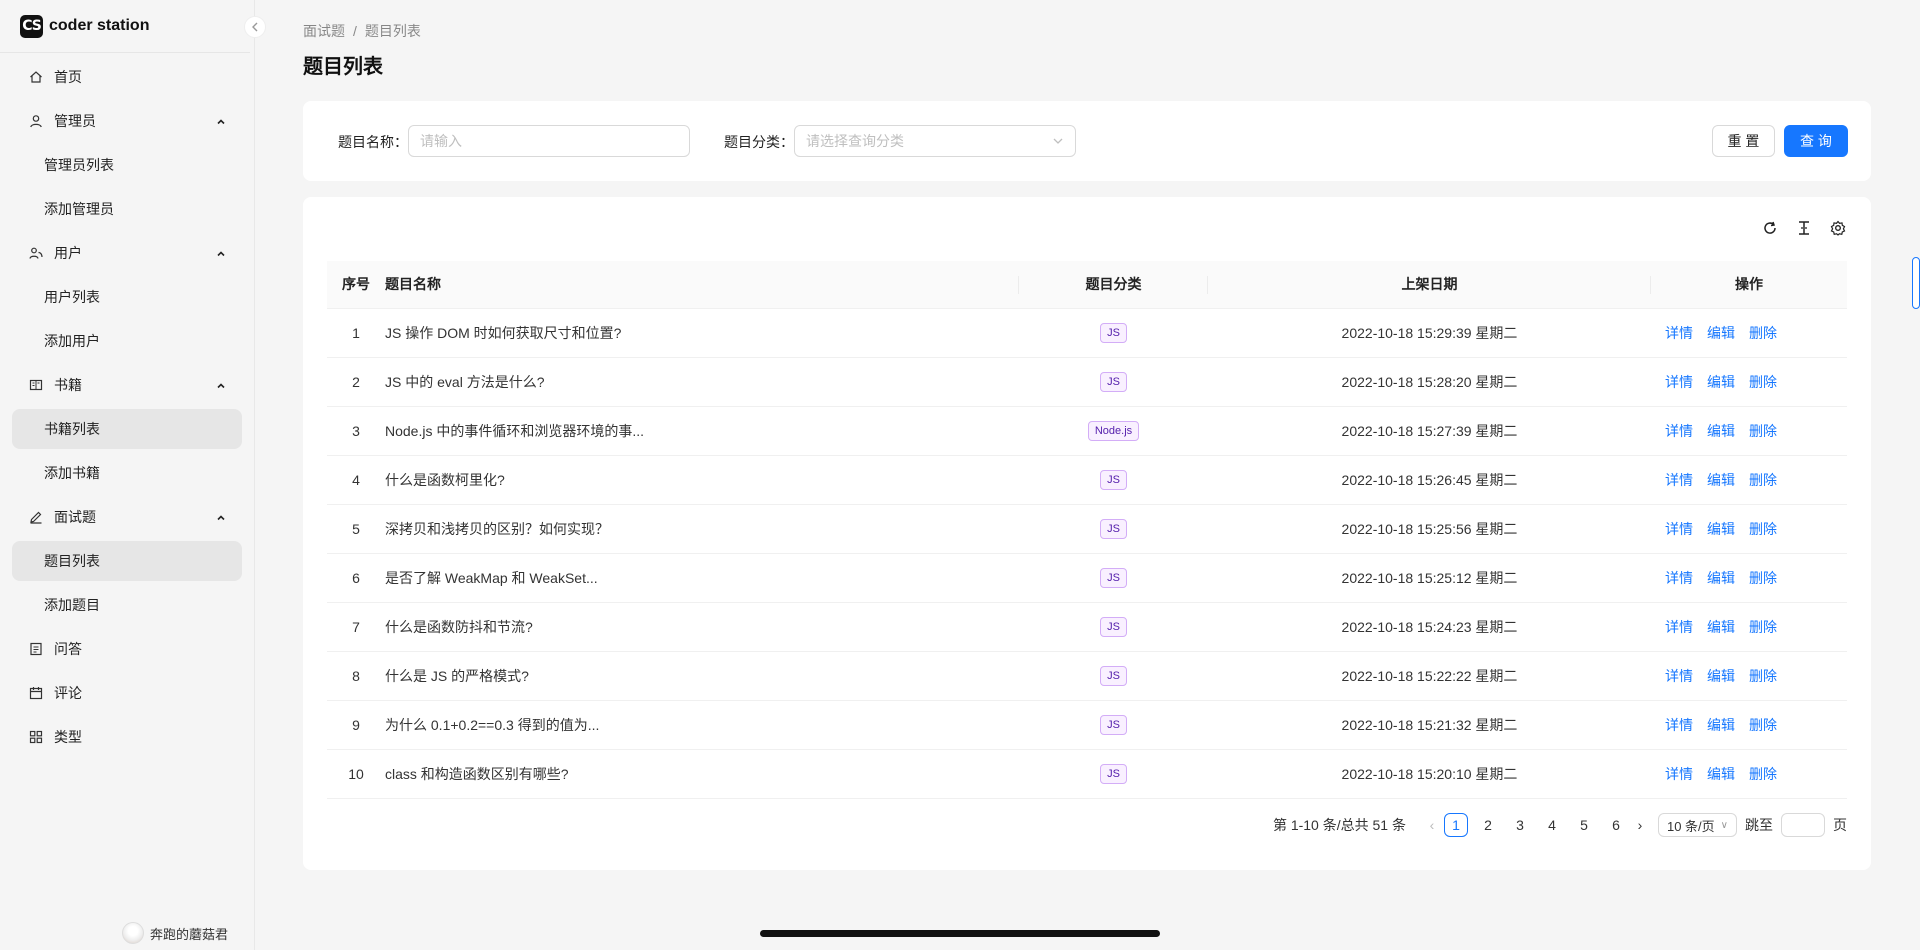 This screenshot has height=950, width=1920. Describe the element at coordinates (127, 561) in the screenshot. I see `sidebar-subitem-4-0: 题目列表` at that location.